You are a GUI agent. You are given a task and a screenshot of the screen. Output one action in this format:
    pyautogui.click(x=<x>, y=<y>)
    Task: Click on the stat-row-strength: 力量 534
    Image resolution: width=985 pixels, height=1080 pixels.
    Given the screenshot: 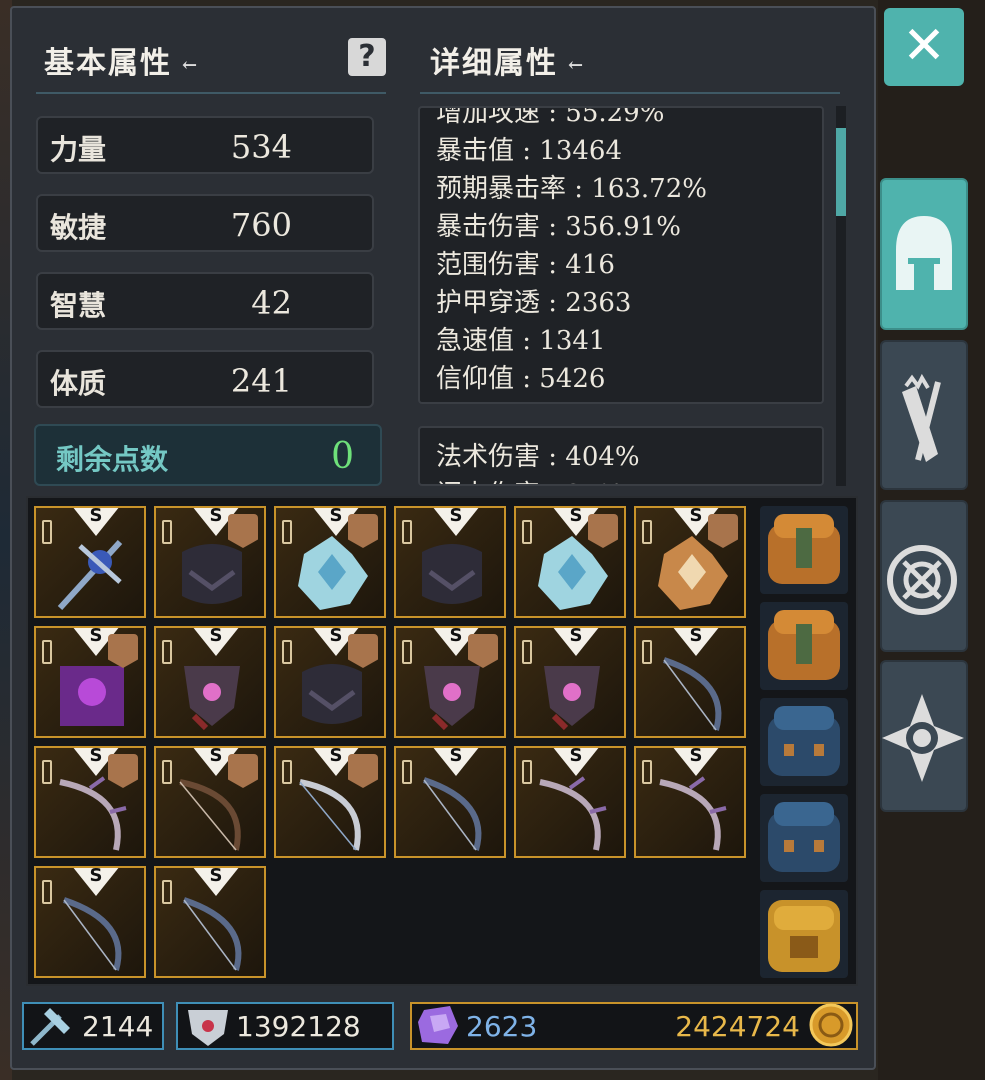 What is the action you would take?
    pyautogui.click(x=205, y=145)
    